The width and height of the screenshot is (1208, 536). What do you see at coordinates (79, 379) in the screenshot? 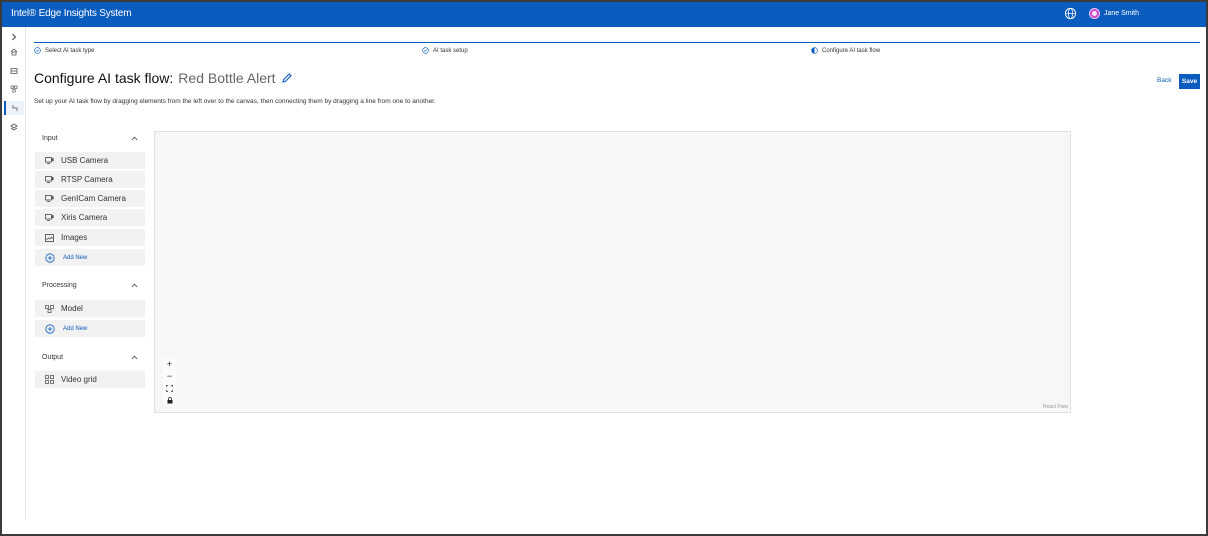
I see `palette-item-label: Video grid` at bounding box center [79, 379].